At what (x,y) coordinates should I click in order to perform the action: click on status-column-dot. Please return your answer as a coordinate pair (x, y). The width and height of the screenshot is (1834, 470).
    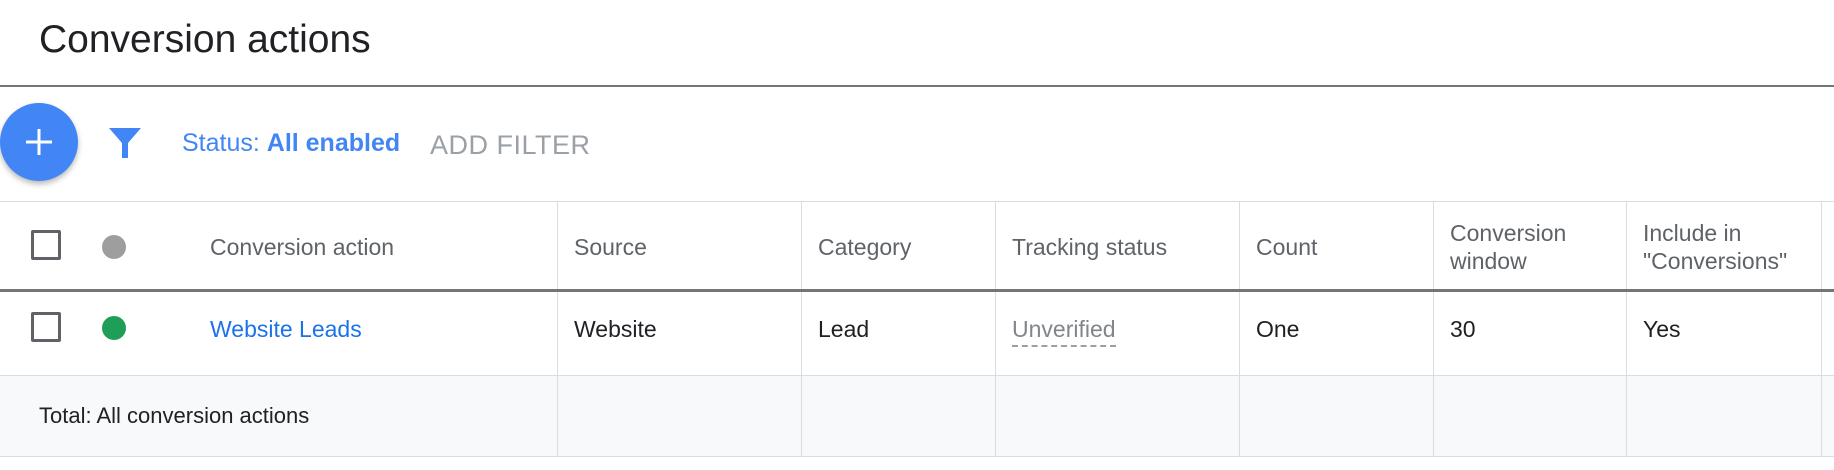
    Looking at the image, I should click on (114, 247).